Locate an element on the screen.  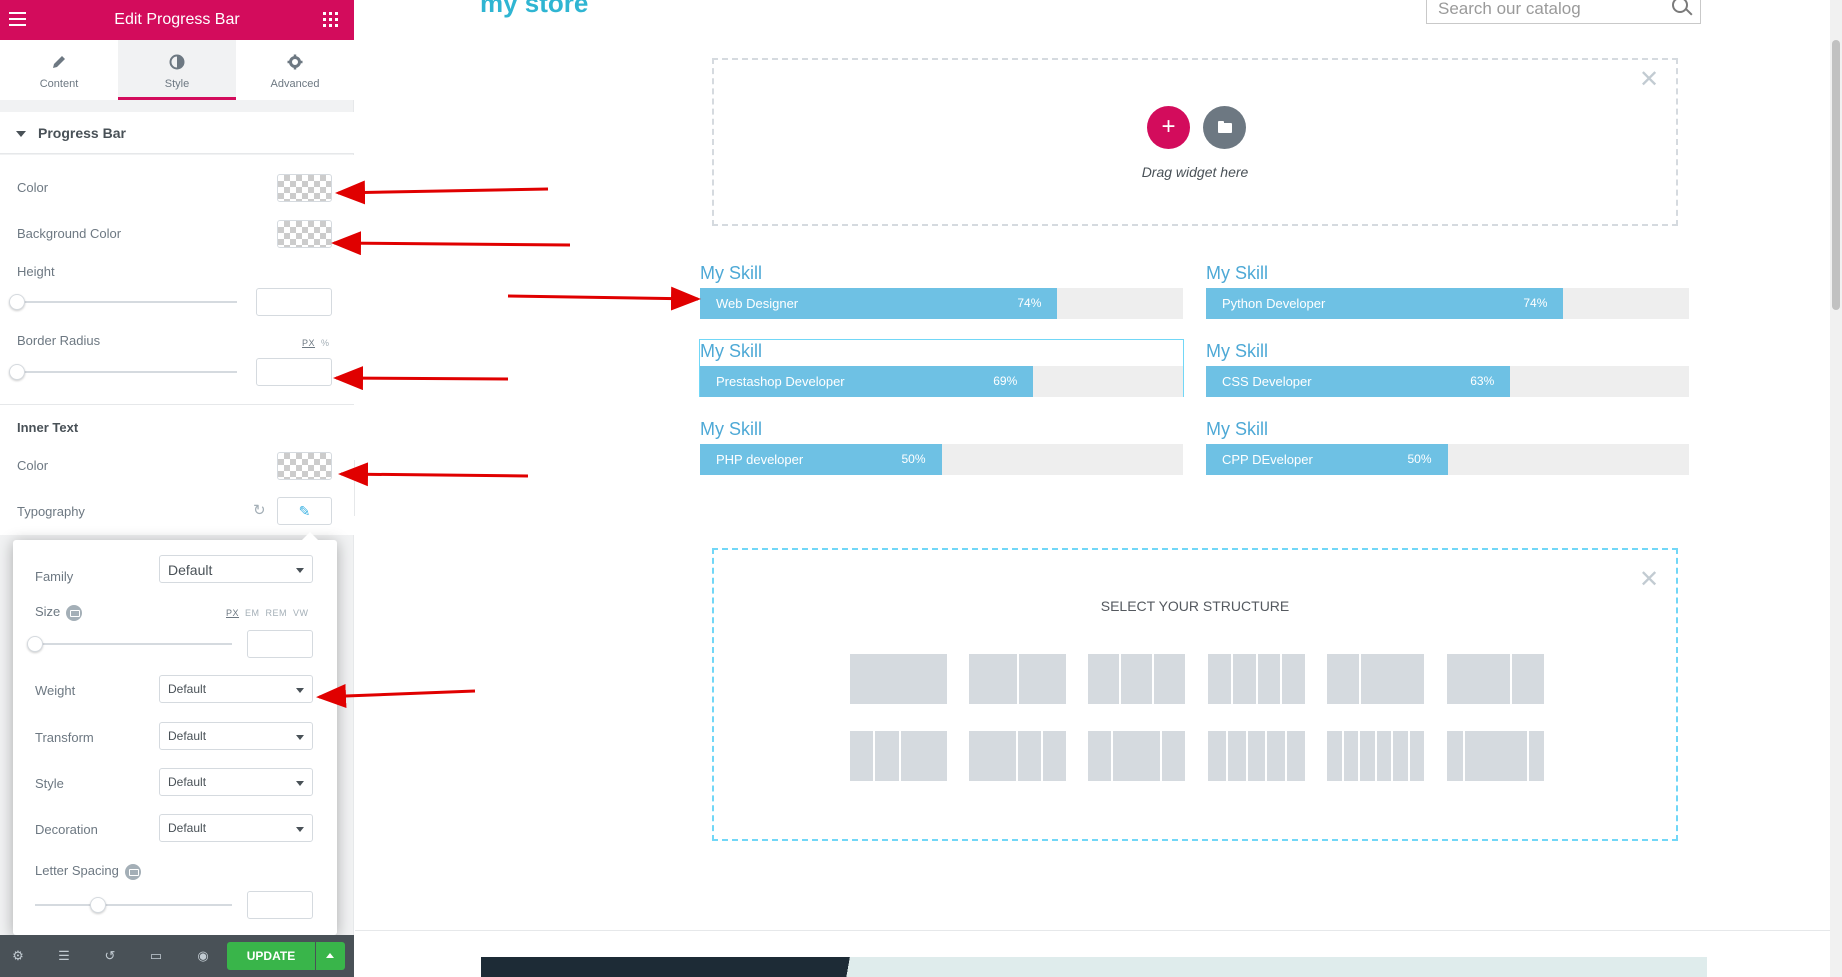
caret-down-icon is located at coordinates (21, 134).